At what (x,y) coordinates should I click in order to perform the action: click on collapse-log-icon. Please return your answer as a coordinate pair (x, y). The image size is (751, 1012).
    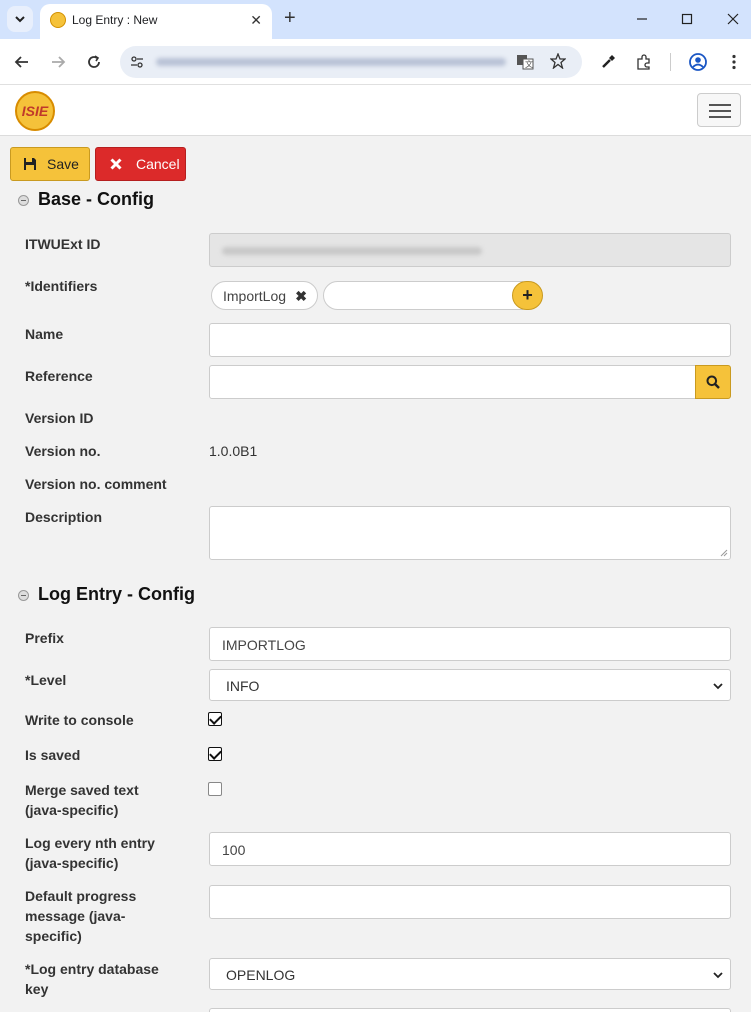
    Looking at the image, I should click on (23, 595).